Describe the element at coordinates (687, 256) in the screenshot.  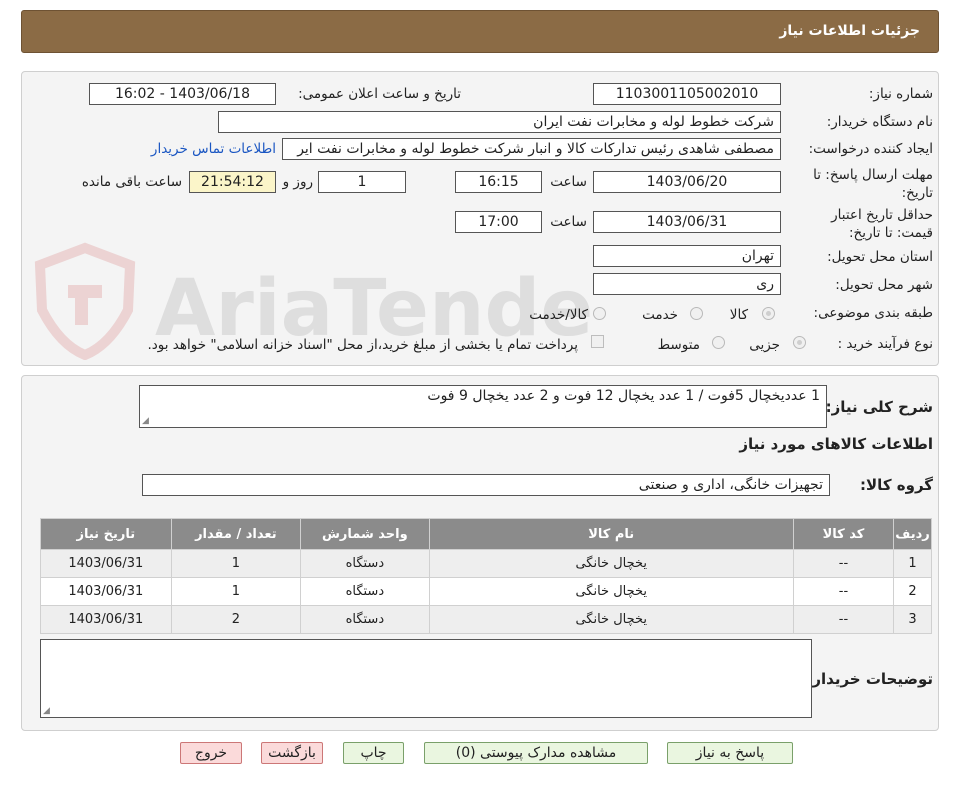
I see `province-field: تهران` at that location.